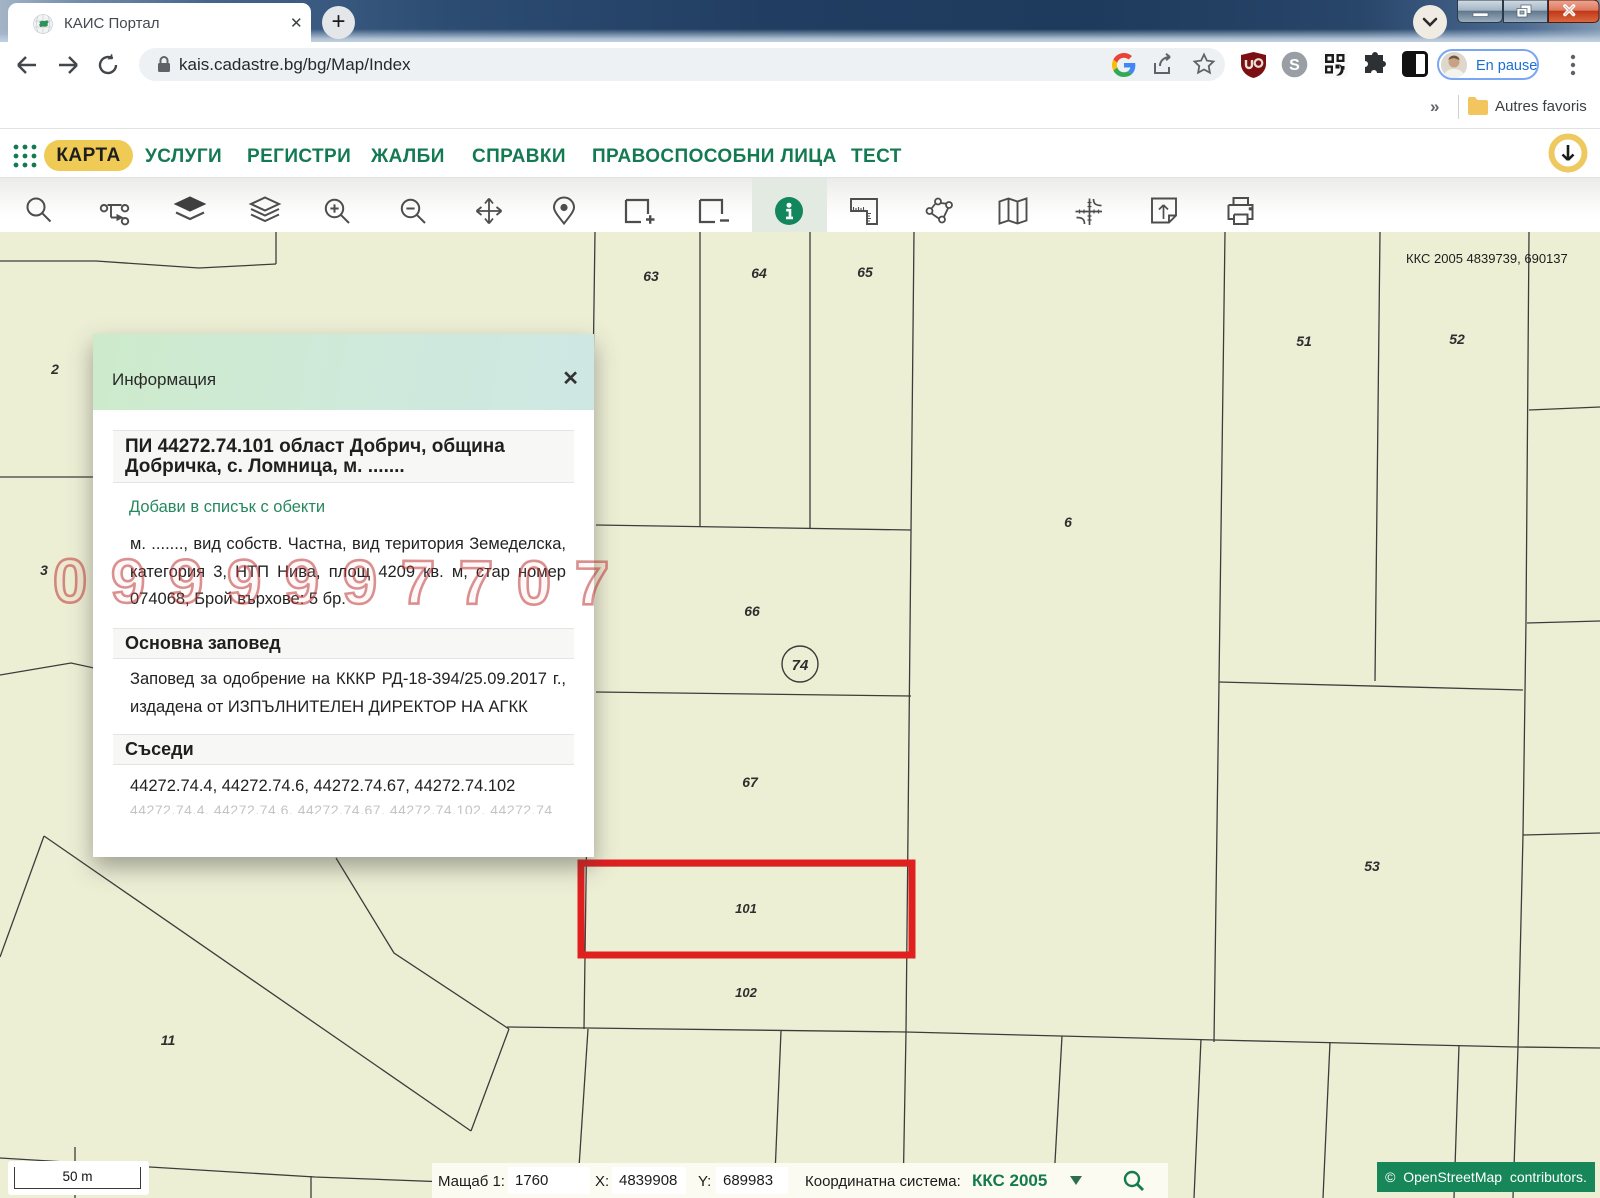 The width and height of the screenshot is (1600, 1198). What do you see at coordinates (746, 992) in the screenshot?
I see `svg-text: 102` at bounding box center [746, 992].